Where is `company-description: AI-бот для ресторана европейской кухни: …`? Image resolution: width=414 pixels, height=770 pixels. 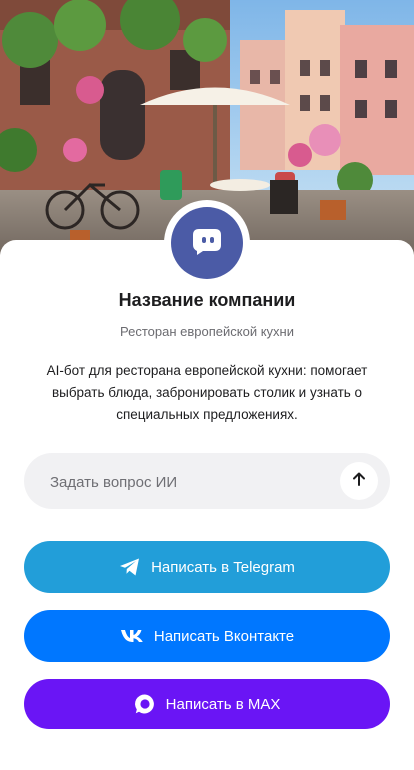
company-description: AI-бот для ресторана европейской кухни: … is located at coordinates (207, 392).